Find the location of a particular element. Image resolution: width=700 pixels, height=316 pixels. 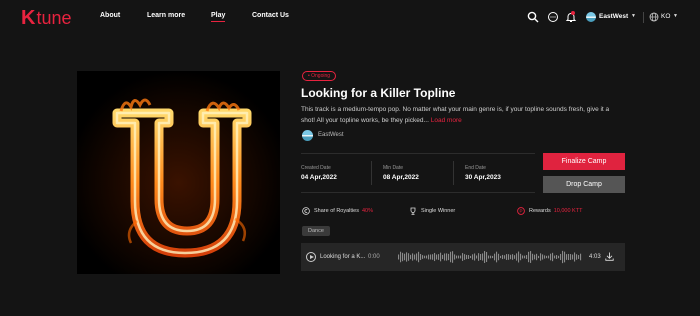

finalize-camp-button: Finalize Camp is located at coordinates (584, 161).